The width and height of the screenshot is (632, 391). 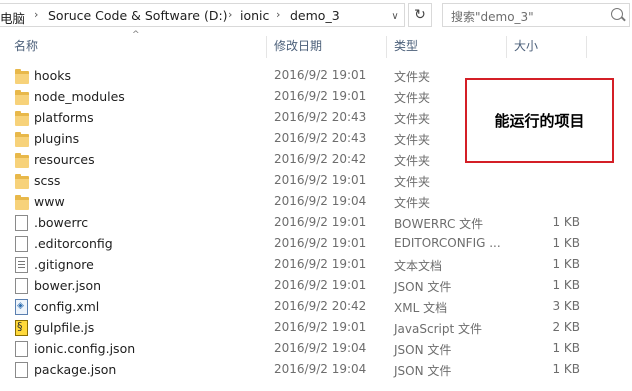 What do you see at coordinates (85, 348) in the screenshot?
I see `file-name: ionic.config.json` at bounding box center [85, 348].